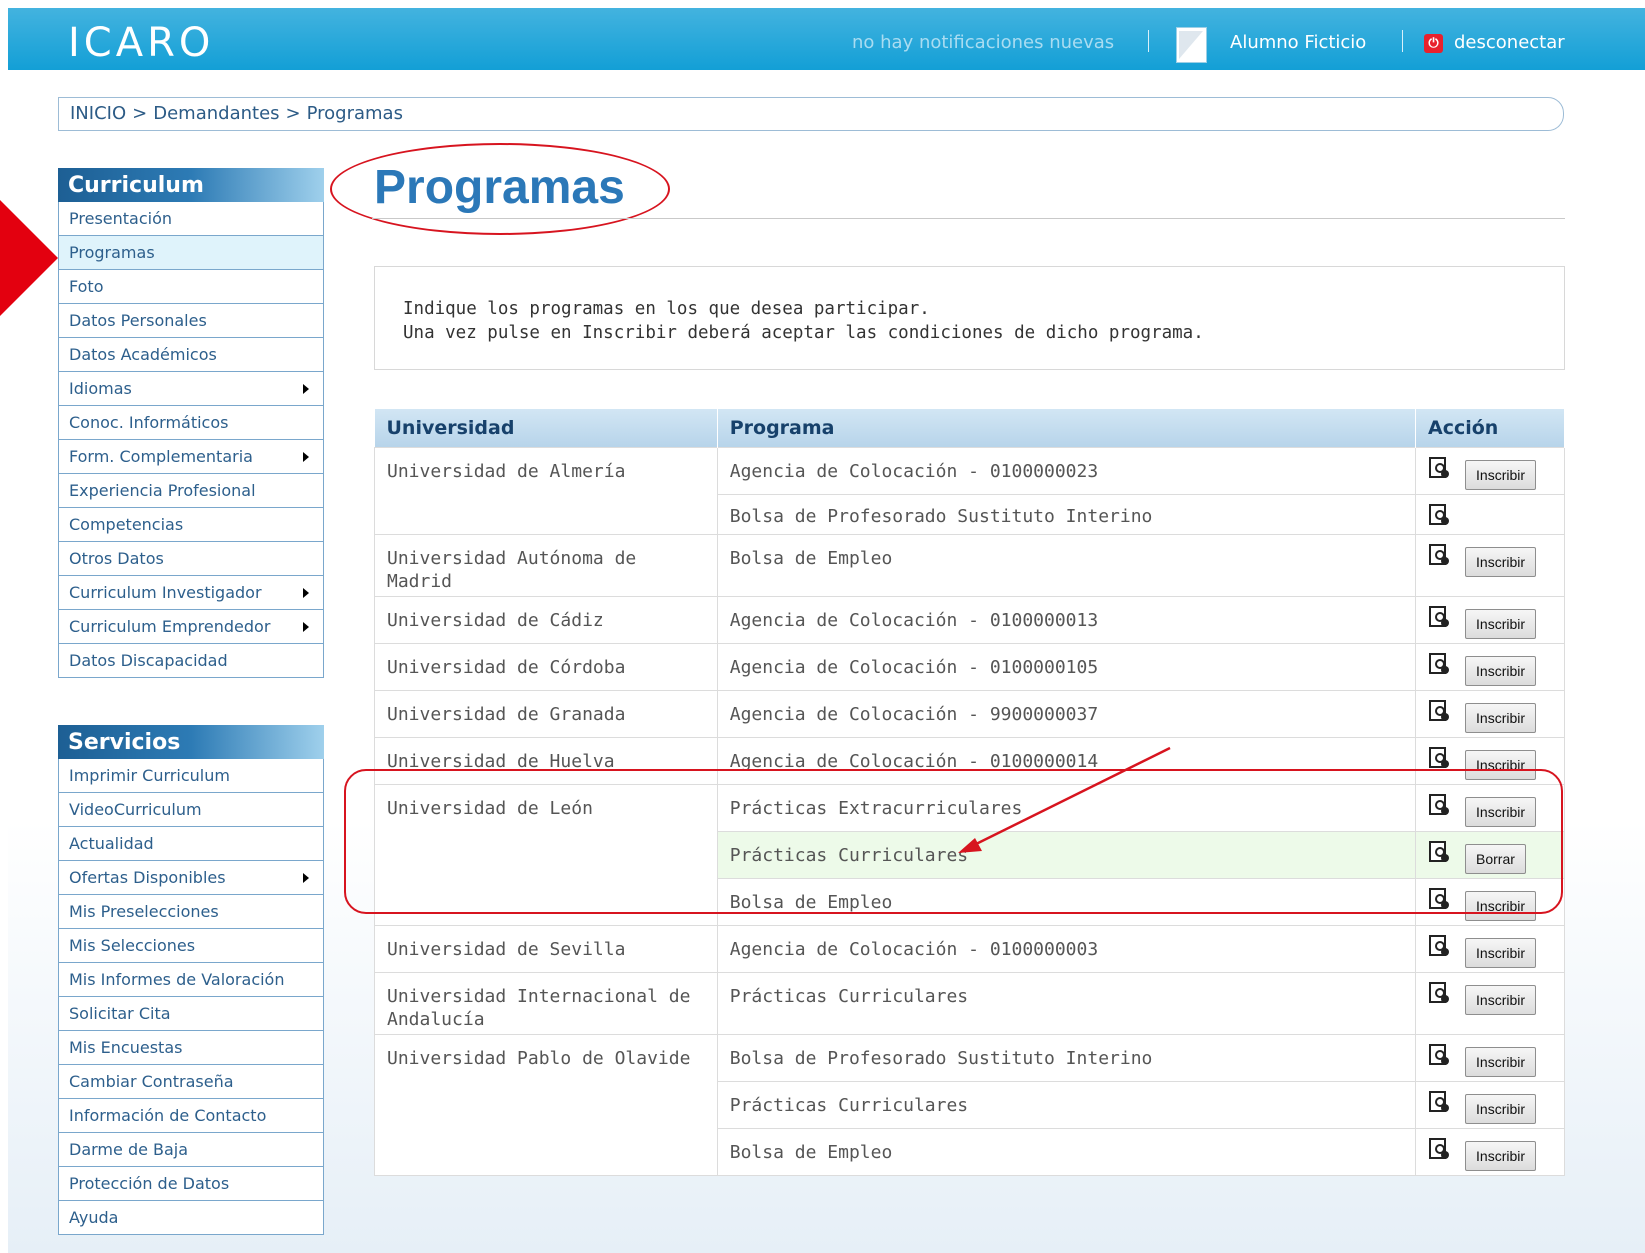  I want to click on sidebar-item-ayuda: Ayuda, so click(191, 1218).